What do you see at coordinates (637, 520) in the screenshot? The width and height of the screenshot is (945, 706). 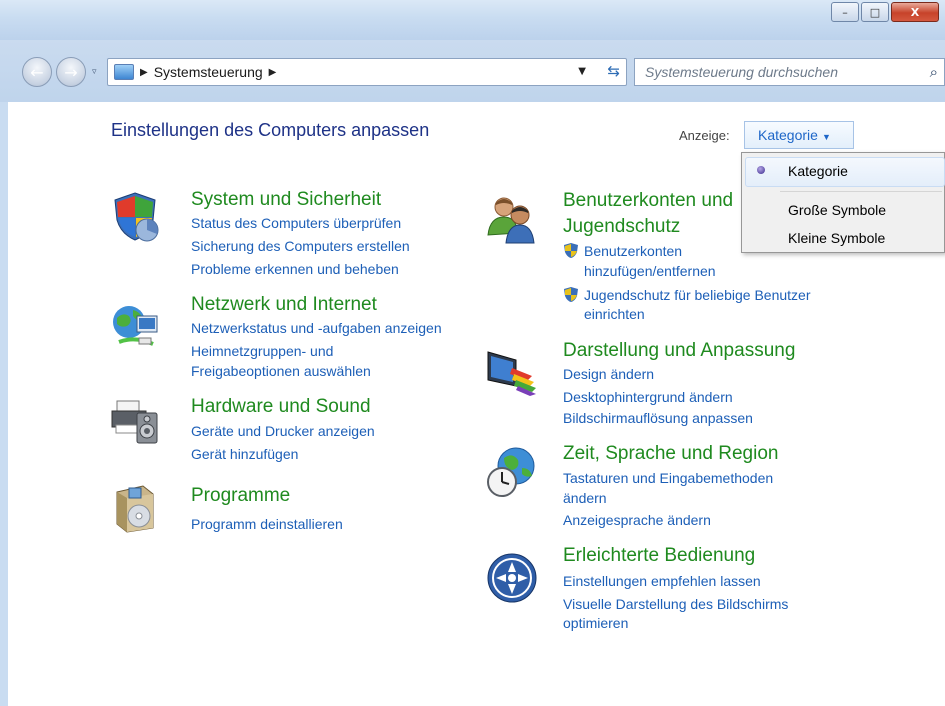 I see `link-display-language: Anzeigesprache ändern` at bounding box center [637, 520].